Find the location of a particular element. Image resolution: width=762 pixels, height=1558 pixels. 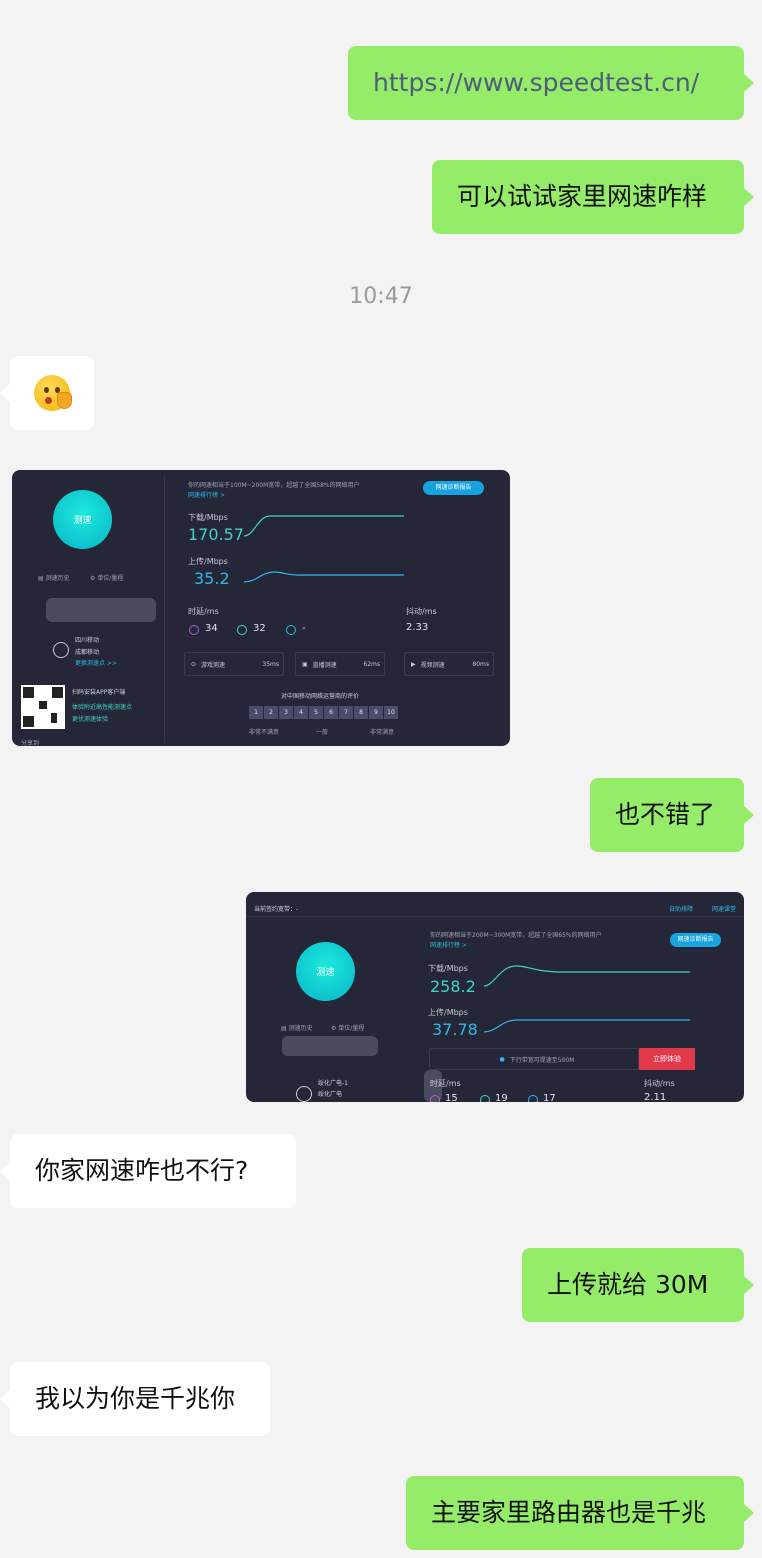

scan-line1: 体验附近高性能测速点 is located at coordinates (102, 707).